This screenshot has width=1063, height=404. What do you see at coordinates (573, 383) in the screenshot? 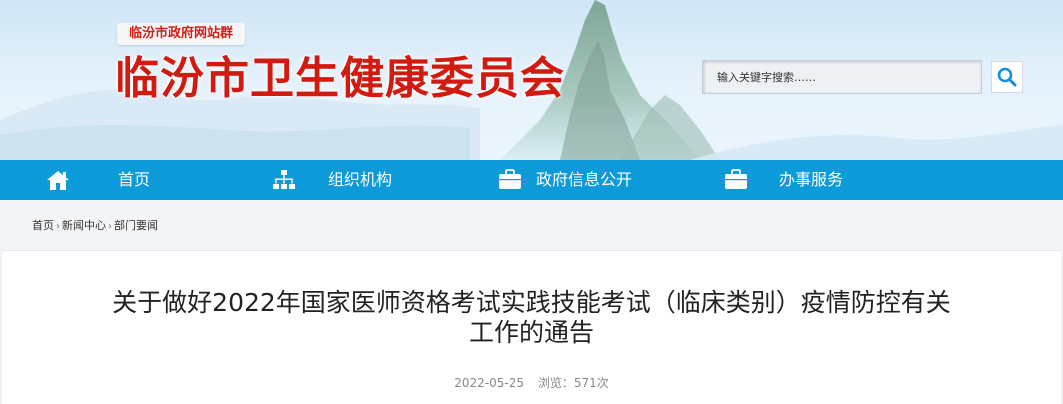
I see `article-views: 浏览：571次` at bounding box center [573, 383].